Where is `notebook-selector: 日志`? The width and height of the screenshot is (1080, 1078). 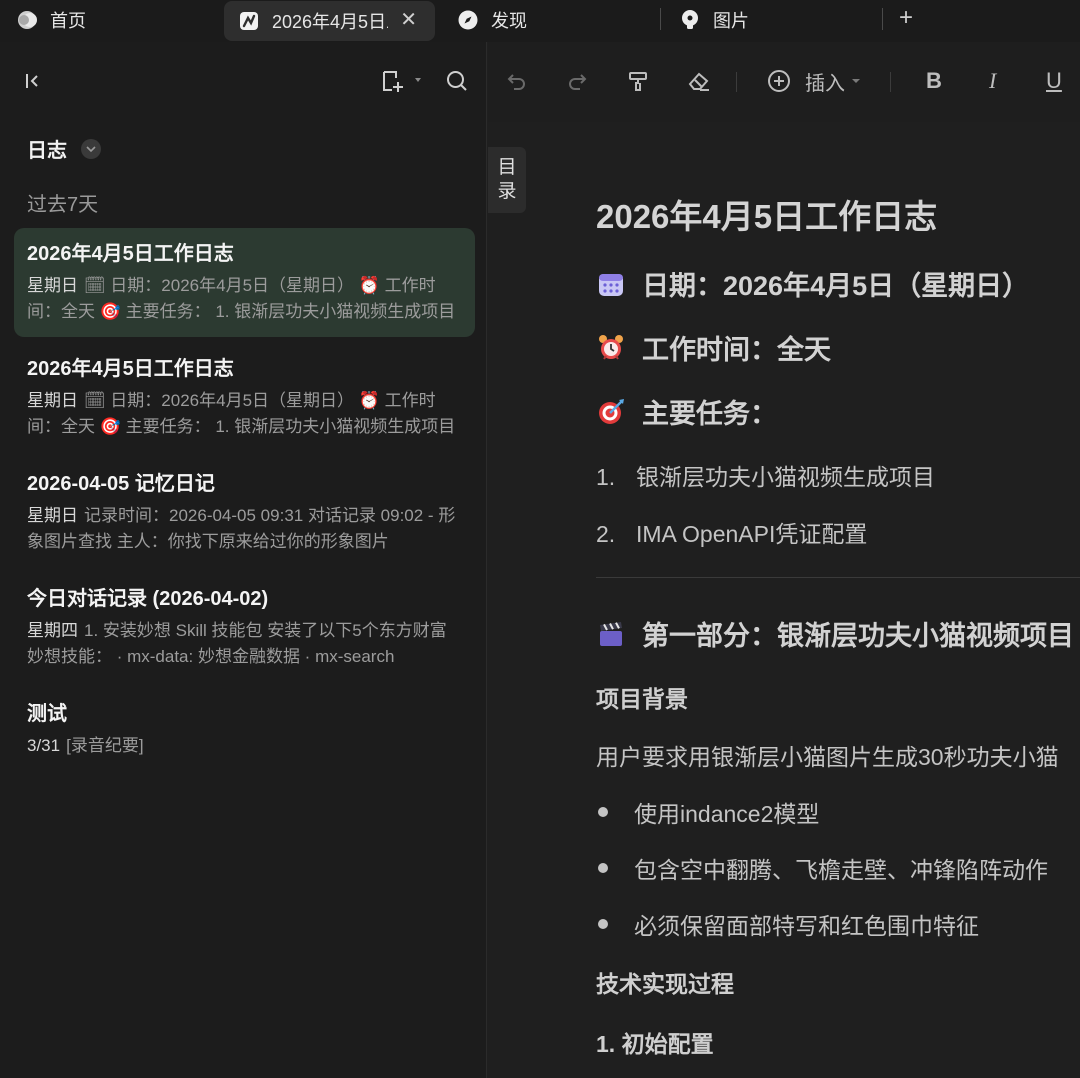 notebook-selector: 日志 is located at coordinates (64, 148).